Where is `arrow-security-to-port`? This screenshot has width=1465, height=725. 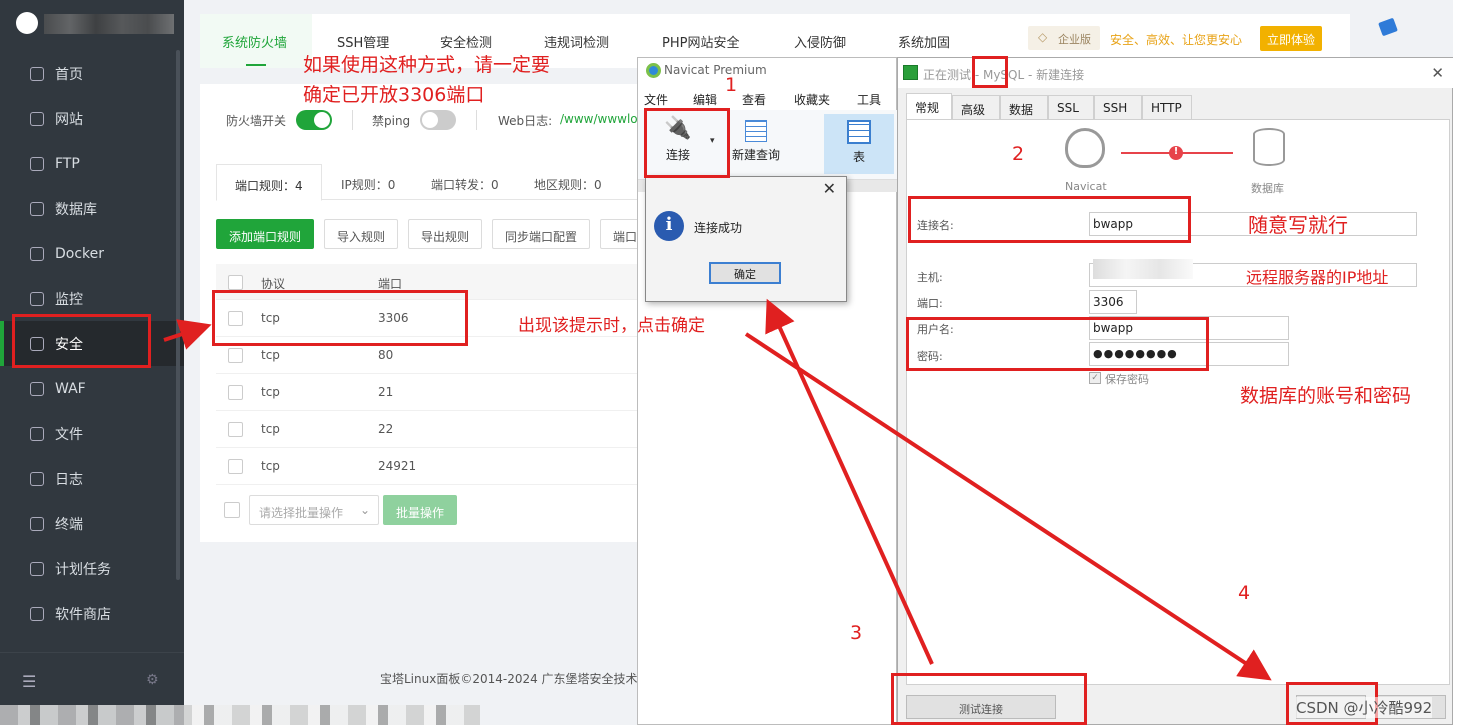
arrow-security-to-port is located at coordinates (187, 334).